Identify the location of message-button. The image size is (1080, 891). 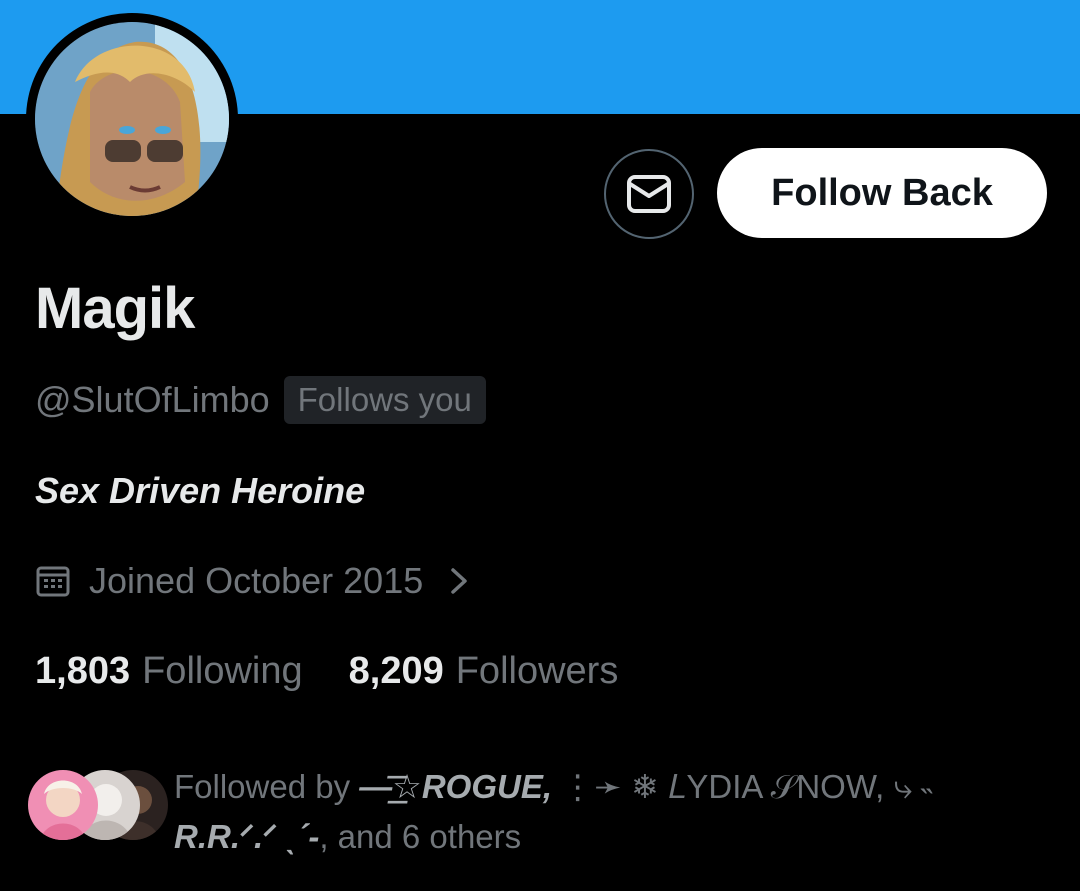
(649, 194).